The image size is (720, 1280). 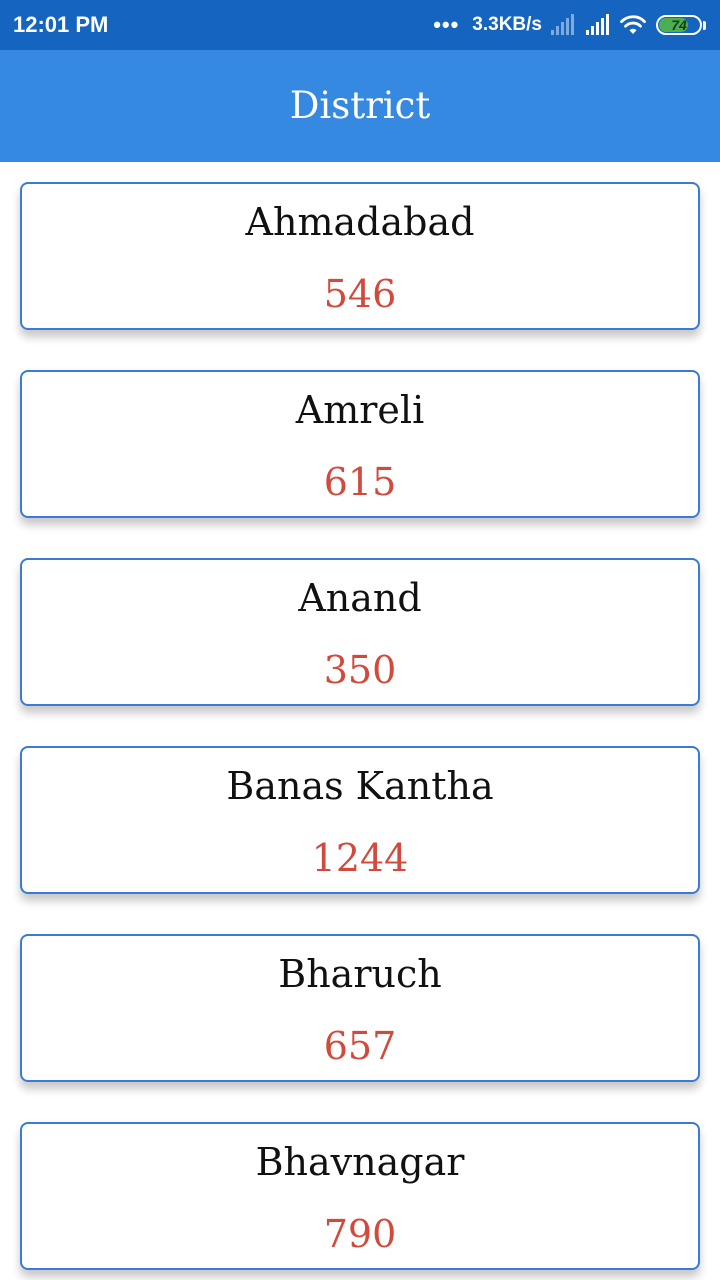 I want to click on status-icons: ••• 3.3KB/s 74, so click(x=569, y=25).